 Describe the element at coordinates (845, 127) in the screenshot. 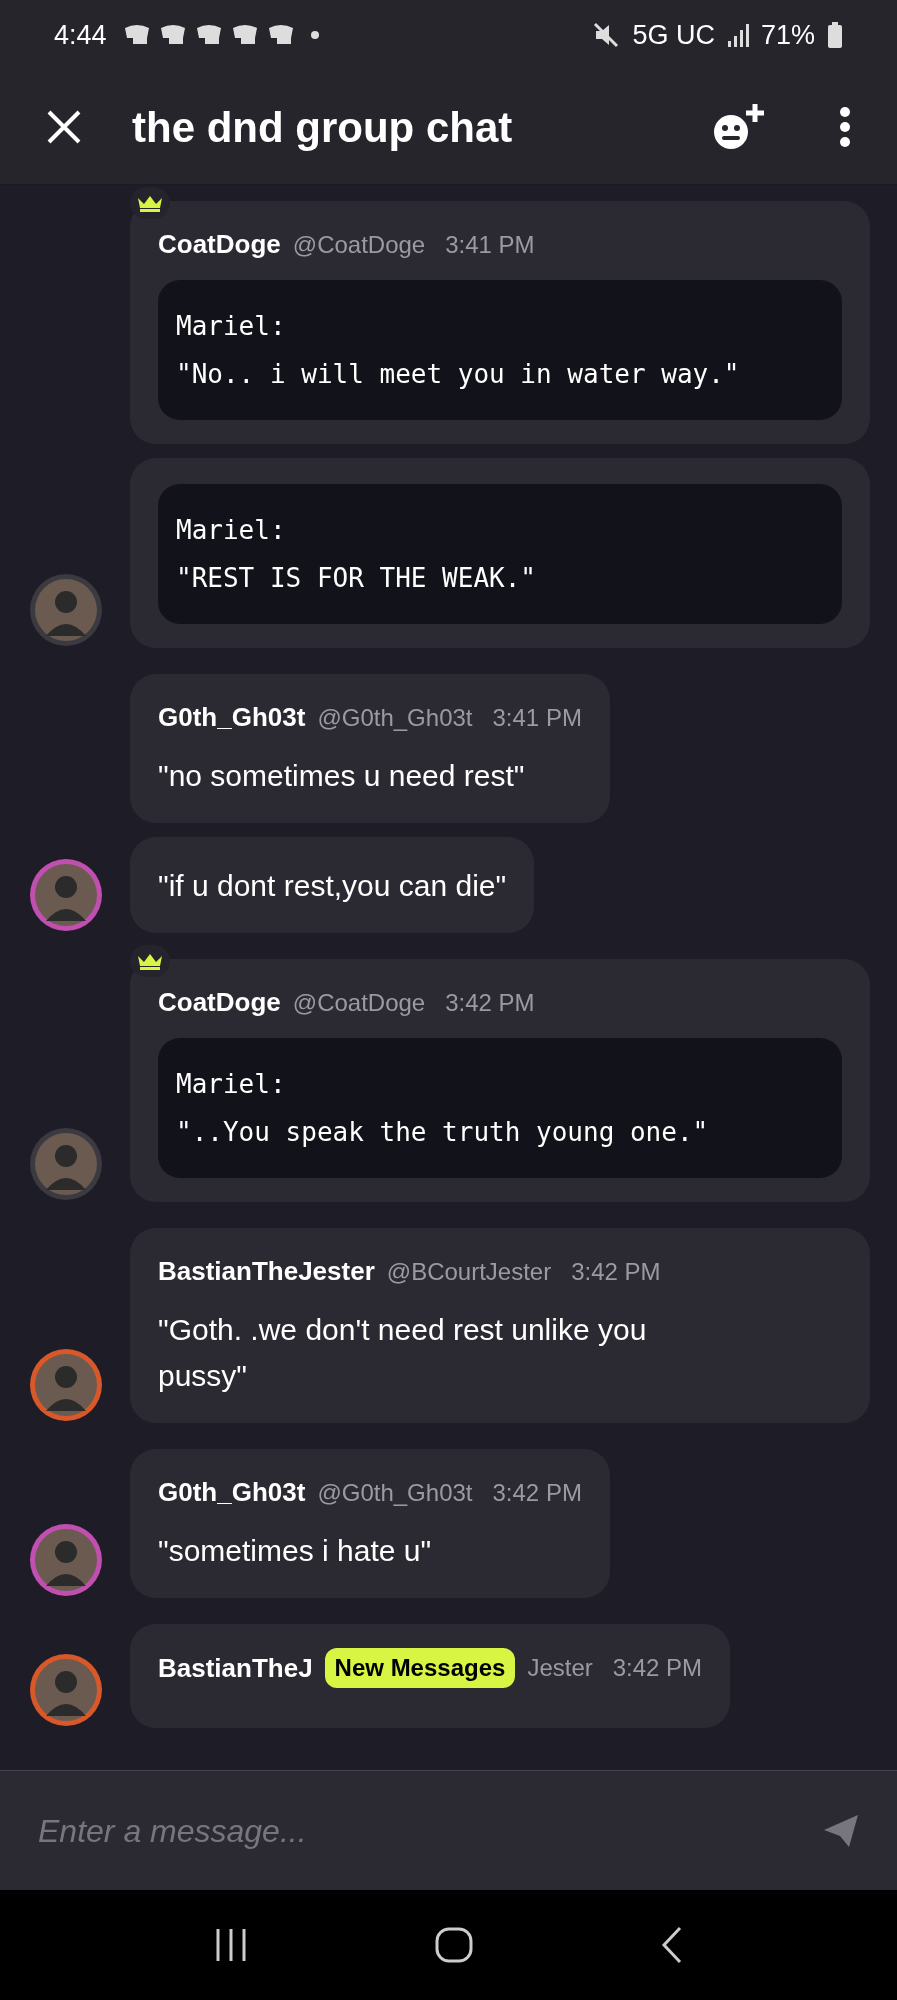

I see `more-options-icon` at that location.